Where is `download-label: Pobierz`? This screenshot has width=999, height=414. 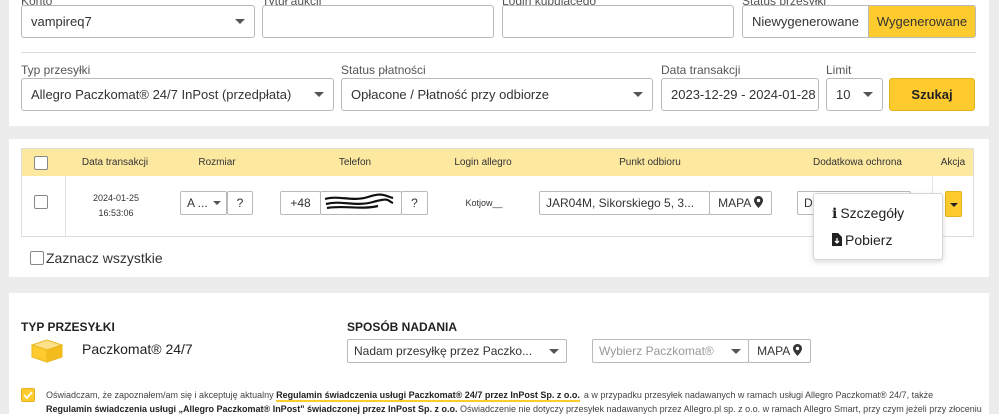 download-label: Pobierz is located at coordinates (869, 240).